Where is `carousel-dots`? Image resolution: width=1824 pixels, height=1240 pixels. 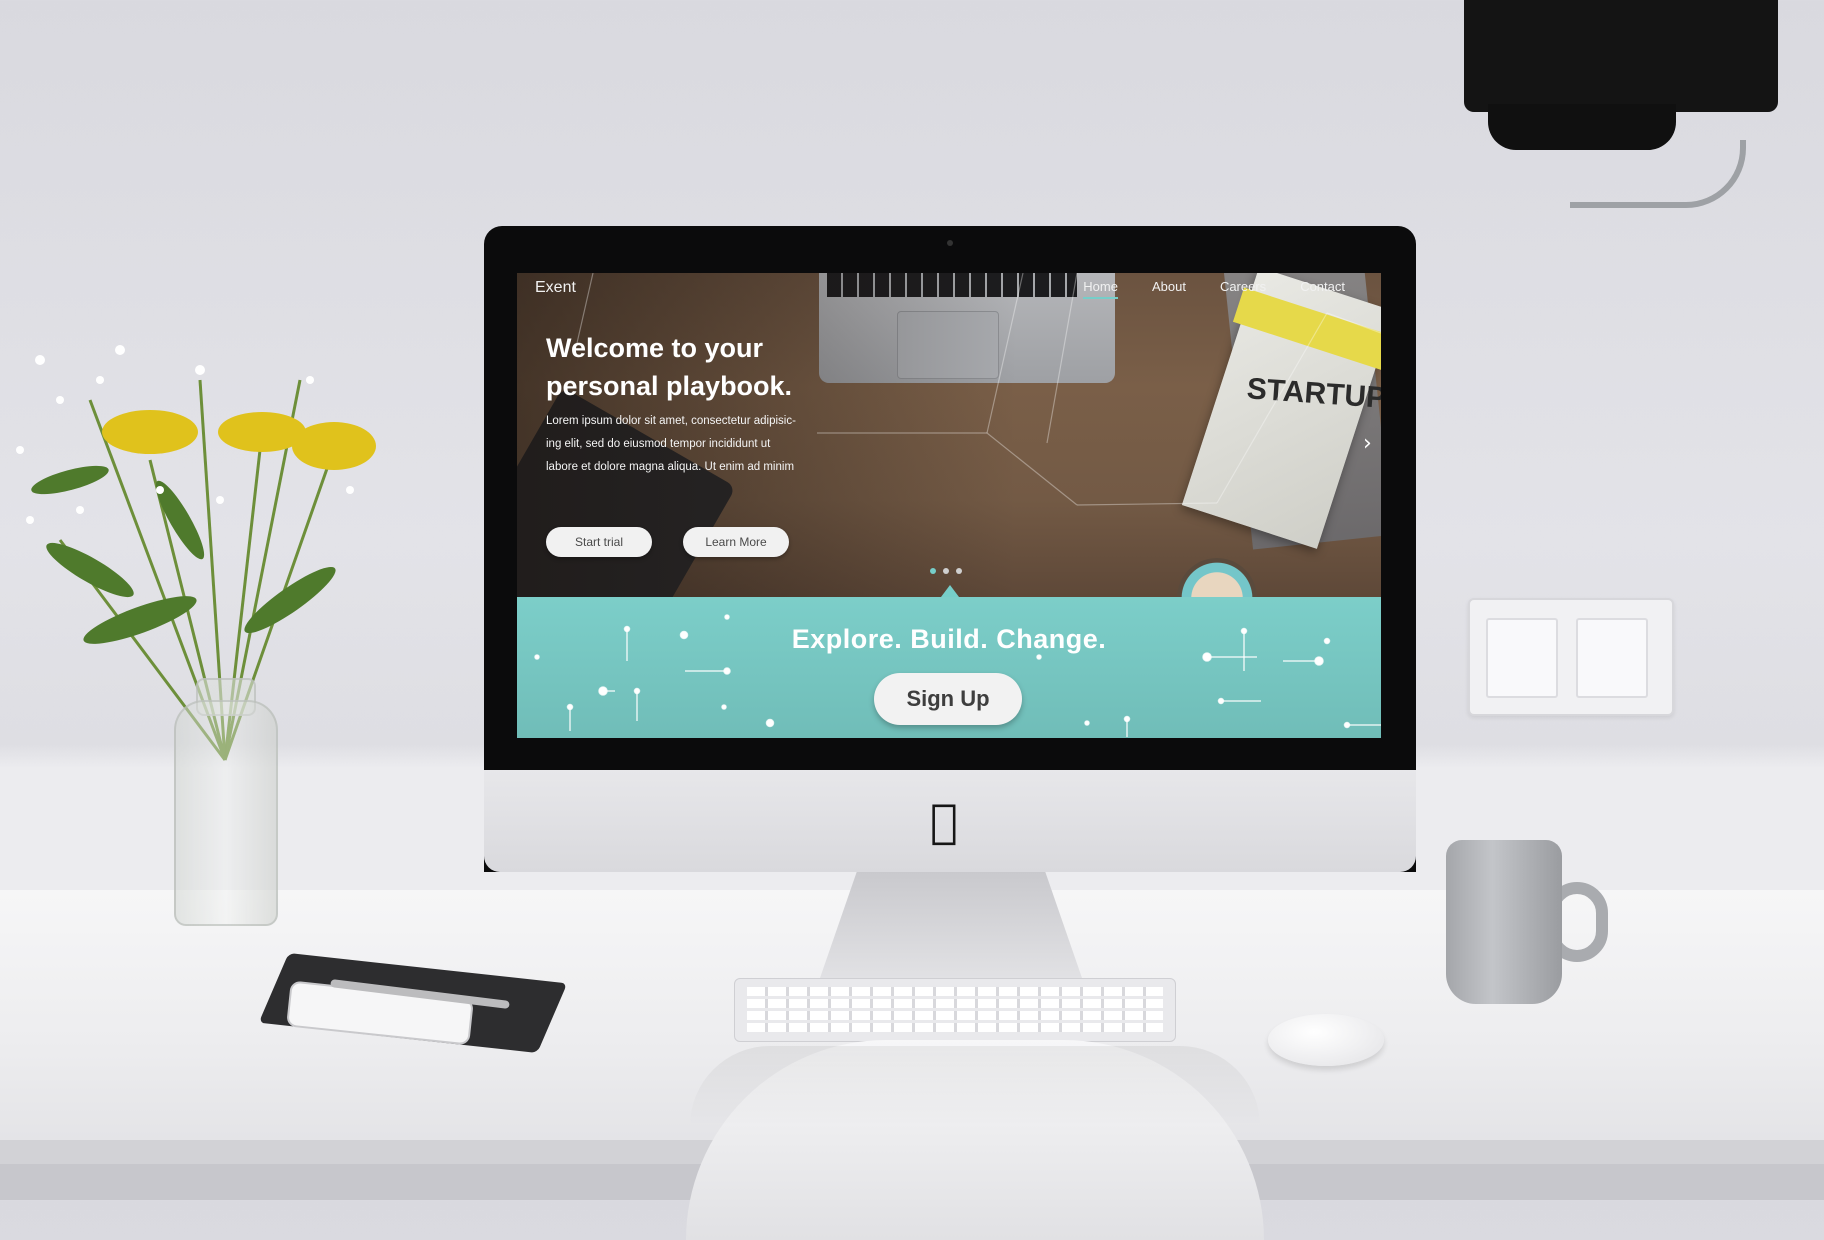 carousel-dots is located at coordinates (946, 571).